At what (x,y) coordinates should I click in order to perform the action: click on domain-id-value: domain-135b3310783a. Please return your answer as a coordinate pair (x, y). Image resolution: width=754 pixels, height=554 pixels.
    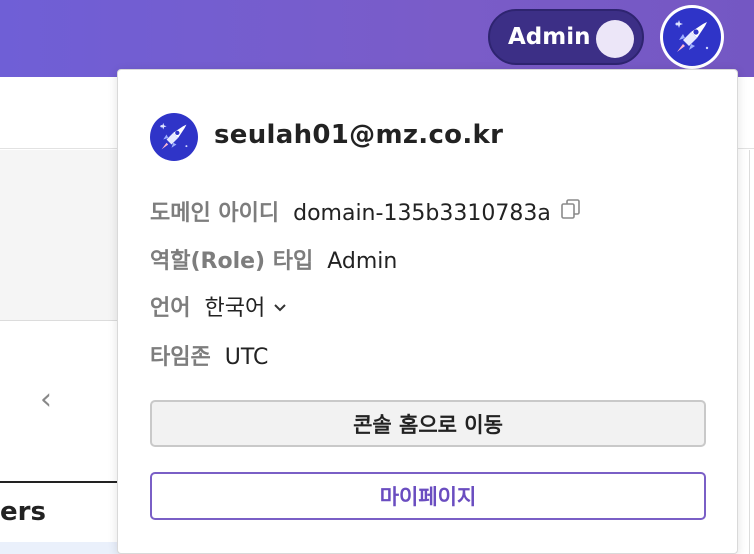
    Looking at the image, I should click on (422, 213).